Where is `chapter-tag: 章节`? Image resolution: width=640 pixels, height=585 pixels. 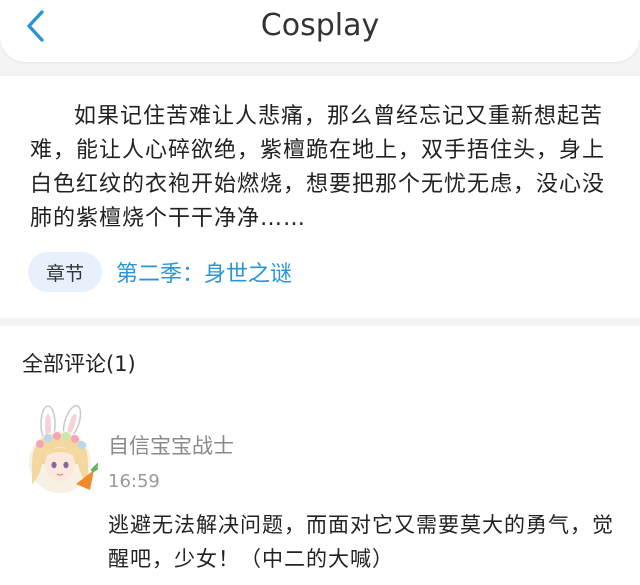 chapter-tag: 章节 is located at coordinates (65, 272).